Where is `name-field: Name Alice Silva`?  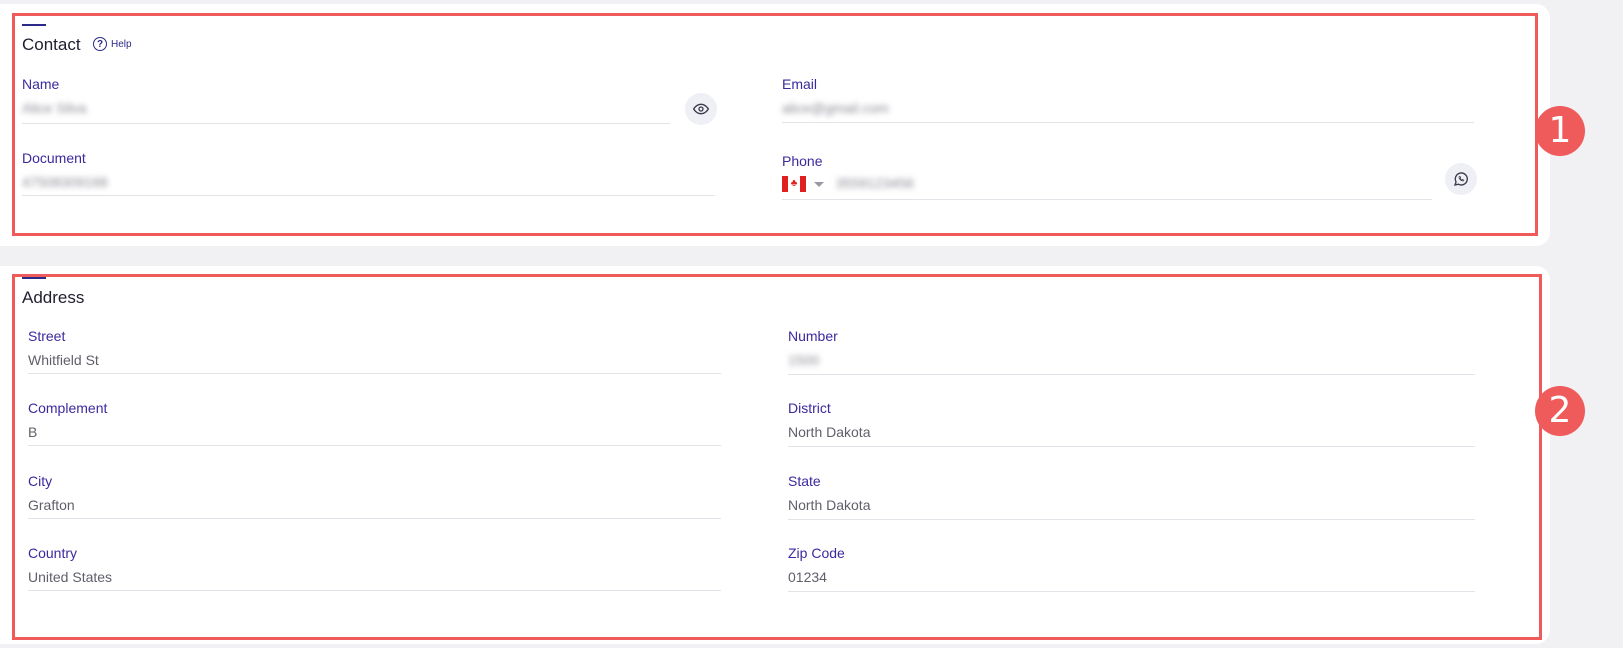 name-field: Name Alice Silva is located at coordinates (346, 100).